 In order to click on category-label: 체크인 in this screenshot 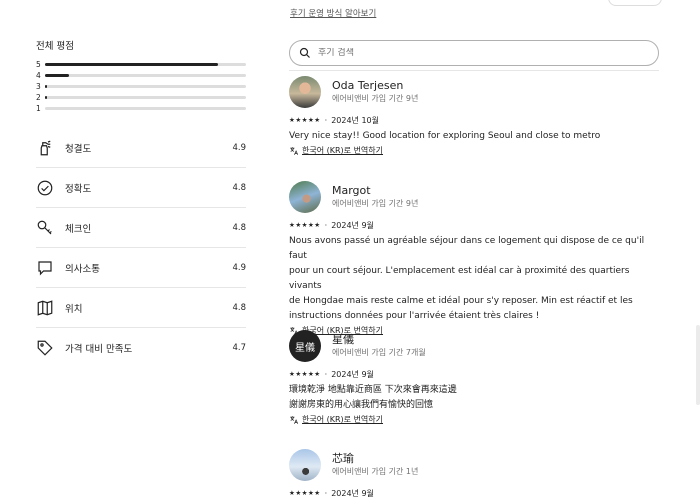, I will do `click(78, 229)`.